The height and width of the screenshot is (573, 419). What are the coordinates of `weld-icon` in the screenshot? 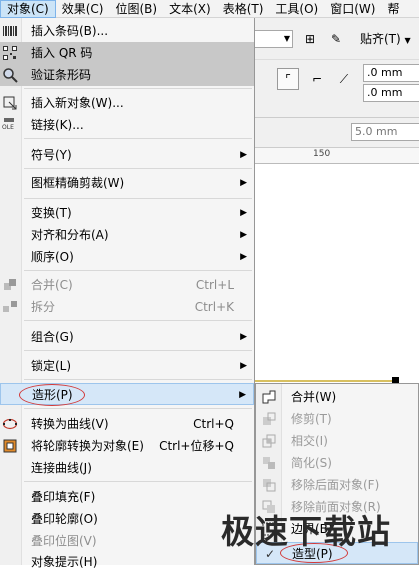 It's located at (269, 397).